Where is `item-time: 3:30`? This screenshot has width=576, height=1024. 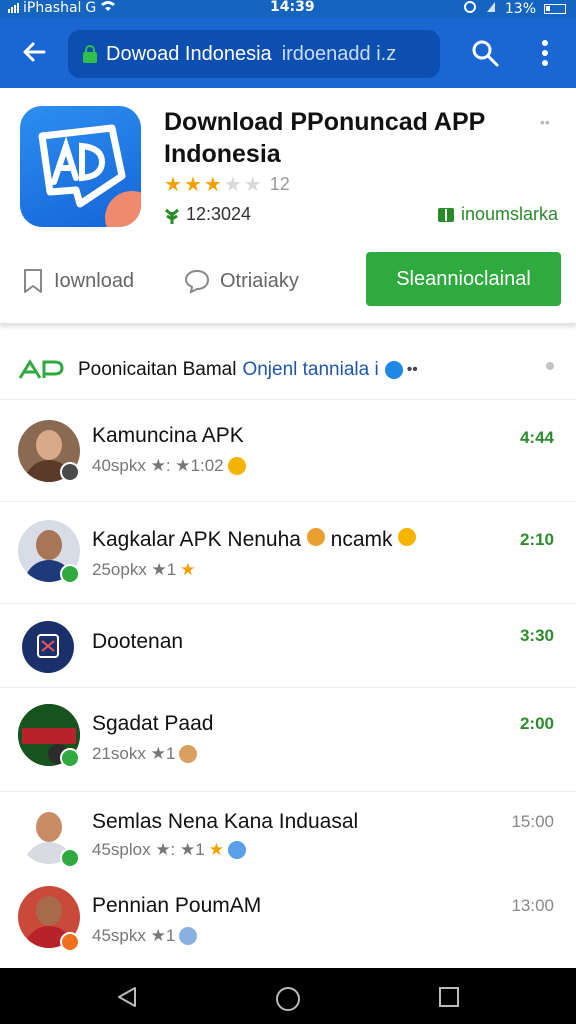
item-time: 3:30 is located at coordinates (536, 635).